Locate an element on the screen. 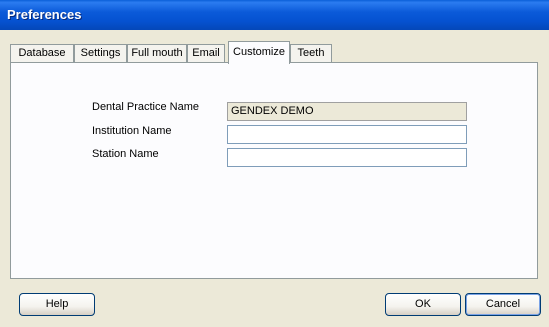 This screenshot has width=549, height=327. institution-name-label: Institution Name is located at coordinates (132, 131).